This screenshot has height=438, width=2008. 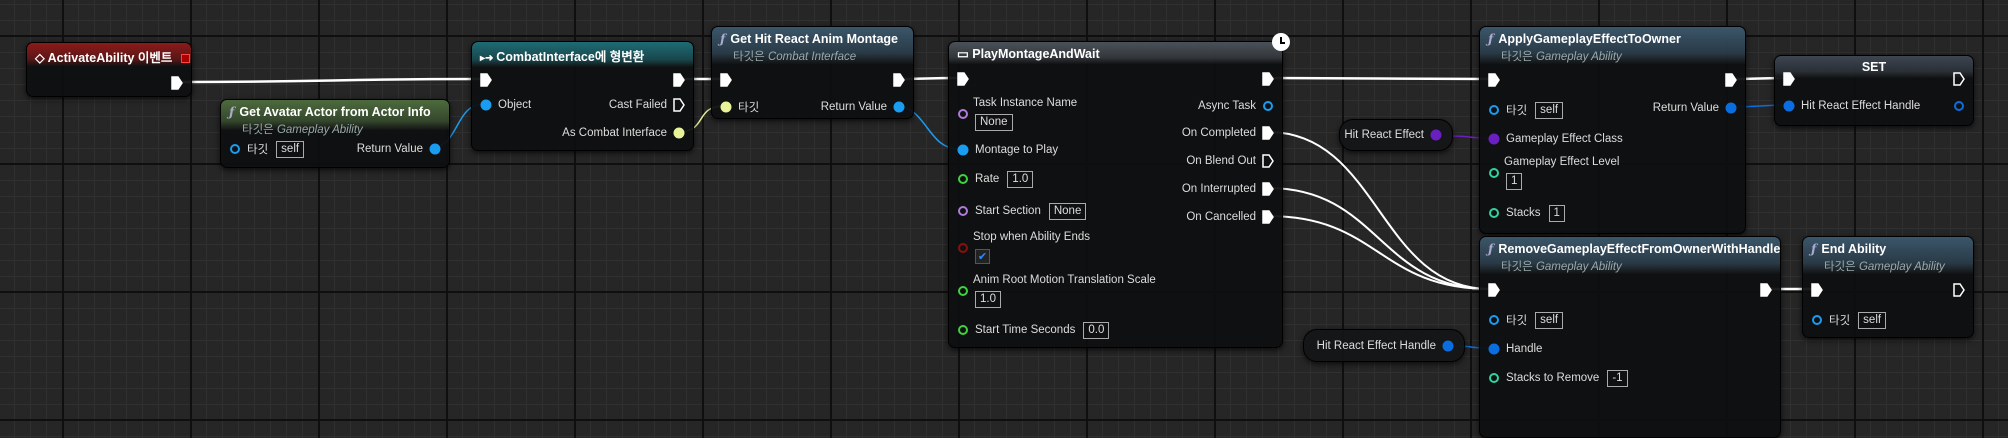 What do you see at coordinates (644, 105) in the screenshot?
I see `output-pin-cast-failed: Cast Failed` at bounding box center [644, 105].